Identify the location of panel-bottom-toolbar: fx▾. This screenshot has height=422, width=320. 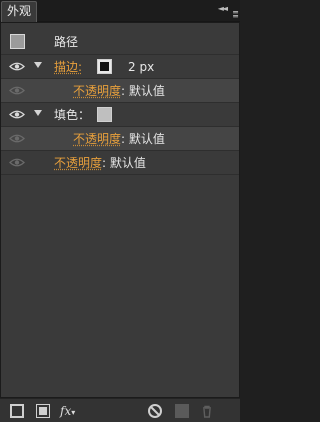
(120, 410).